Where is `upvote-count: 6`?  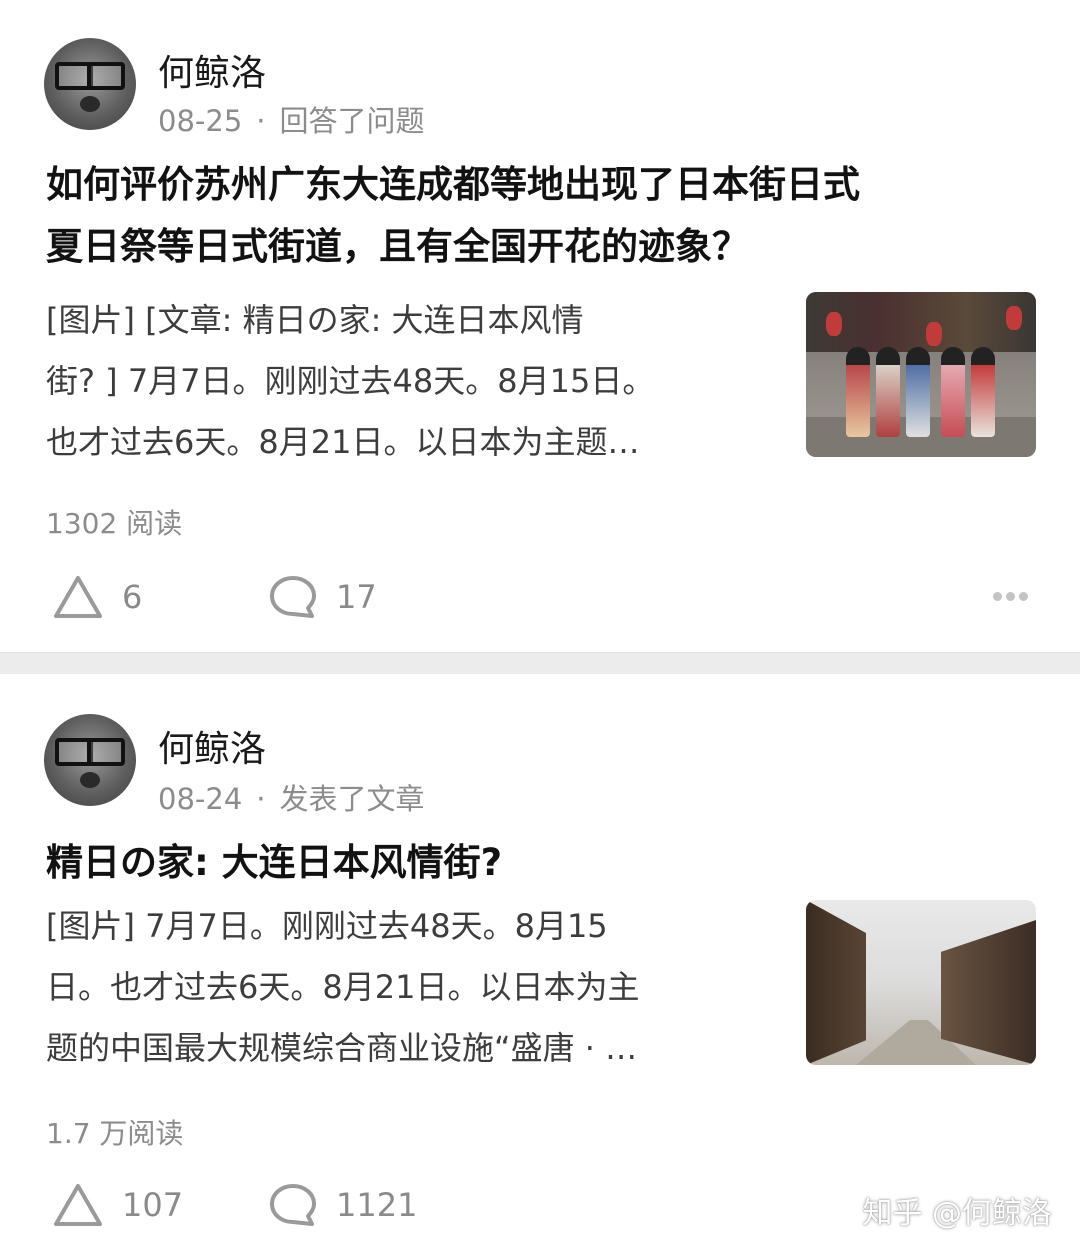
upvote-count: 6 is located at coordinates (132, 597).